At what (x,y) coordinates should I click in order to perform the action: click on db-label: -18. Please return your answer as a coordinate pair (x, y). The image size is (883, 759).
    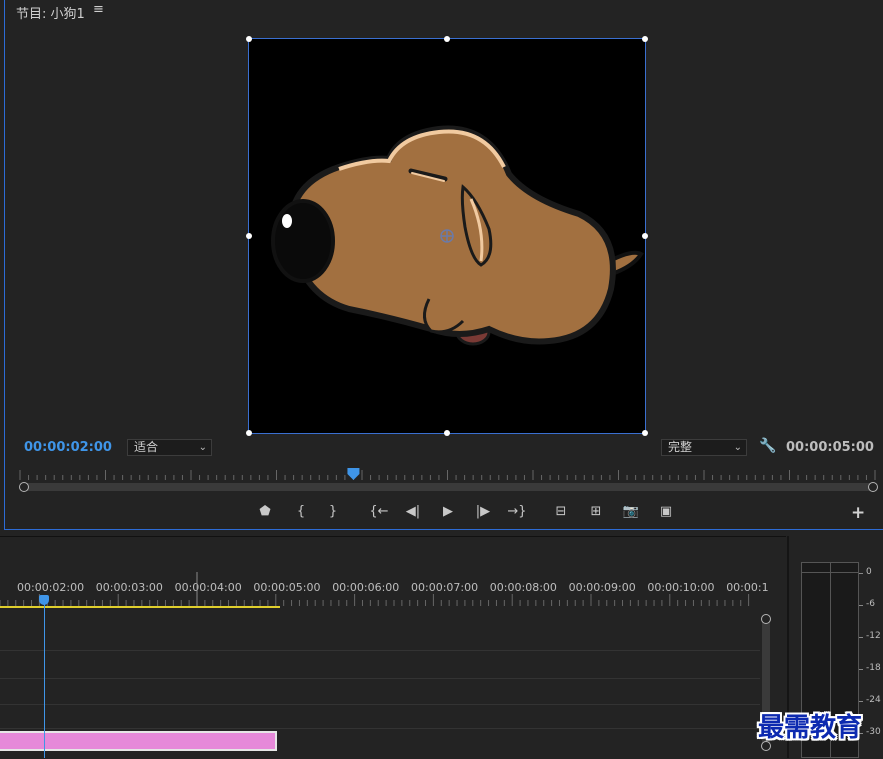
    Looking at the image, I should click on (873, 668).